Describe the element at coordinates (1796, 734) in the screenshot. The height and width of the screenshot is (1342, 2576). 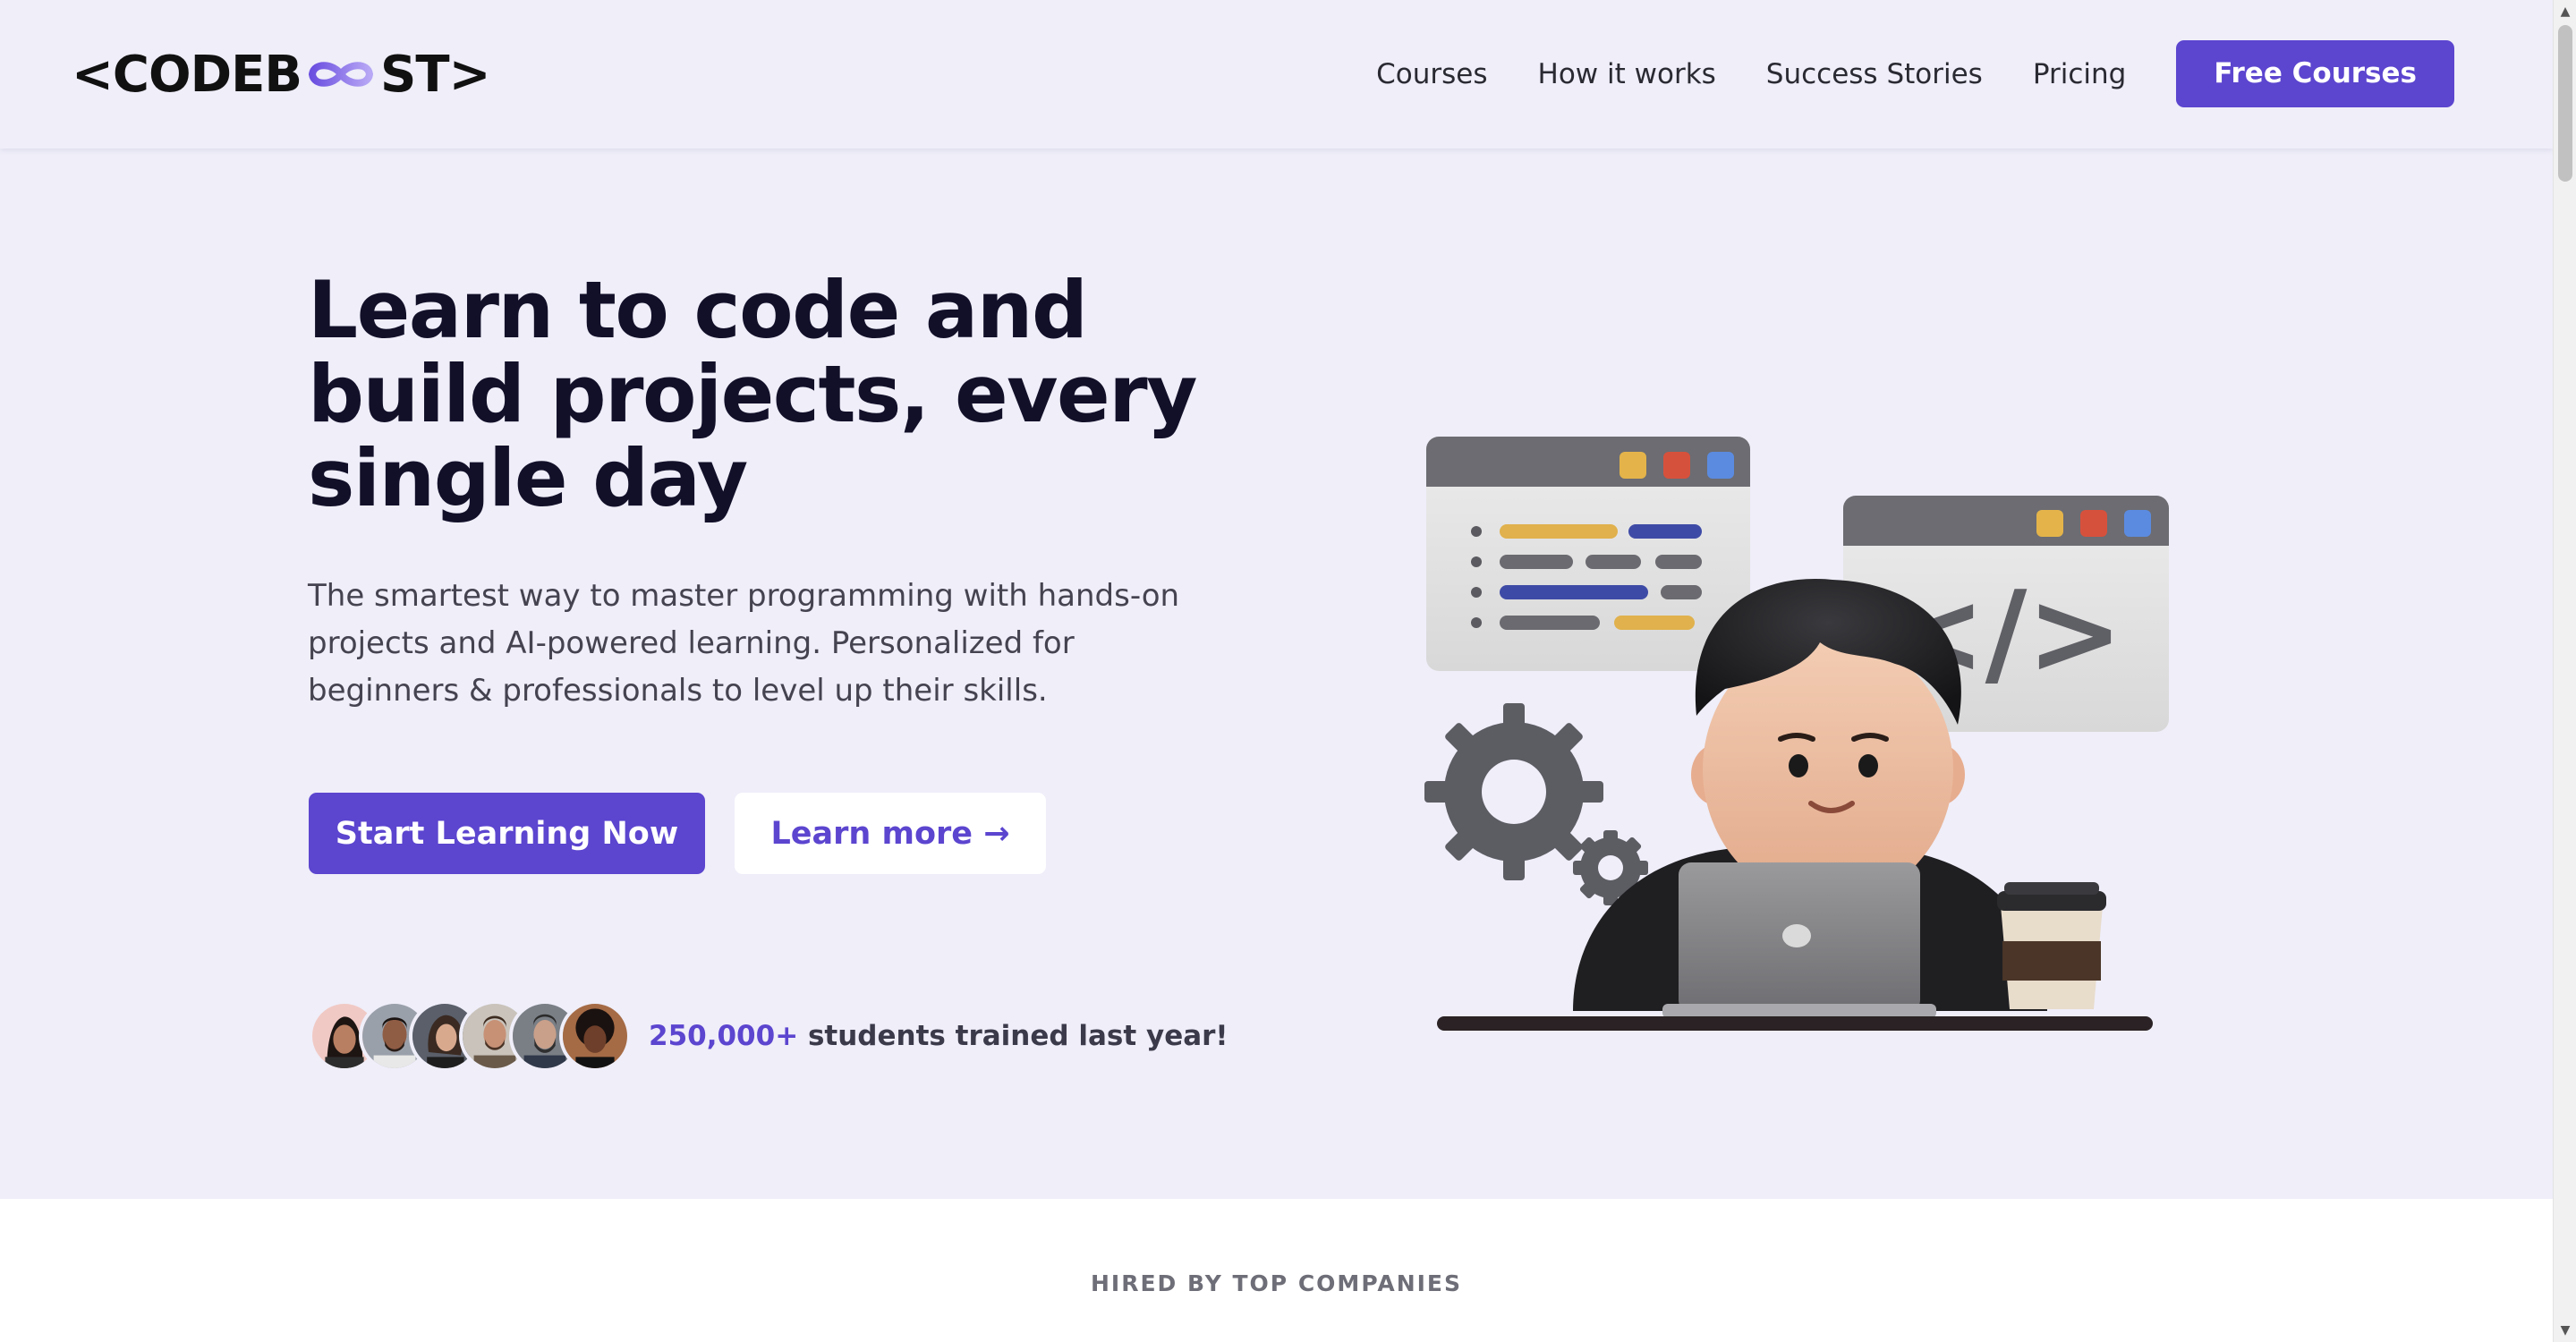
I see `developer-illustration: </>` at that location.